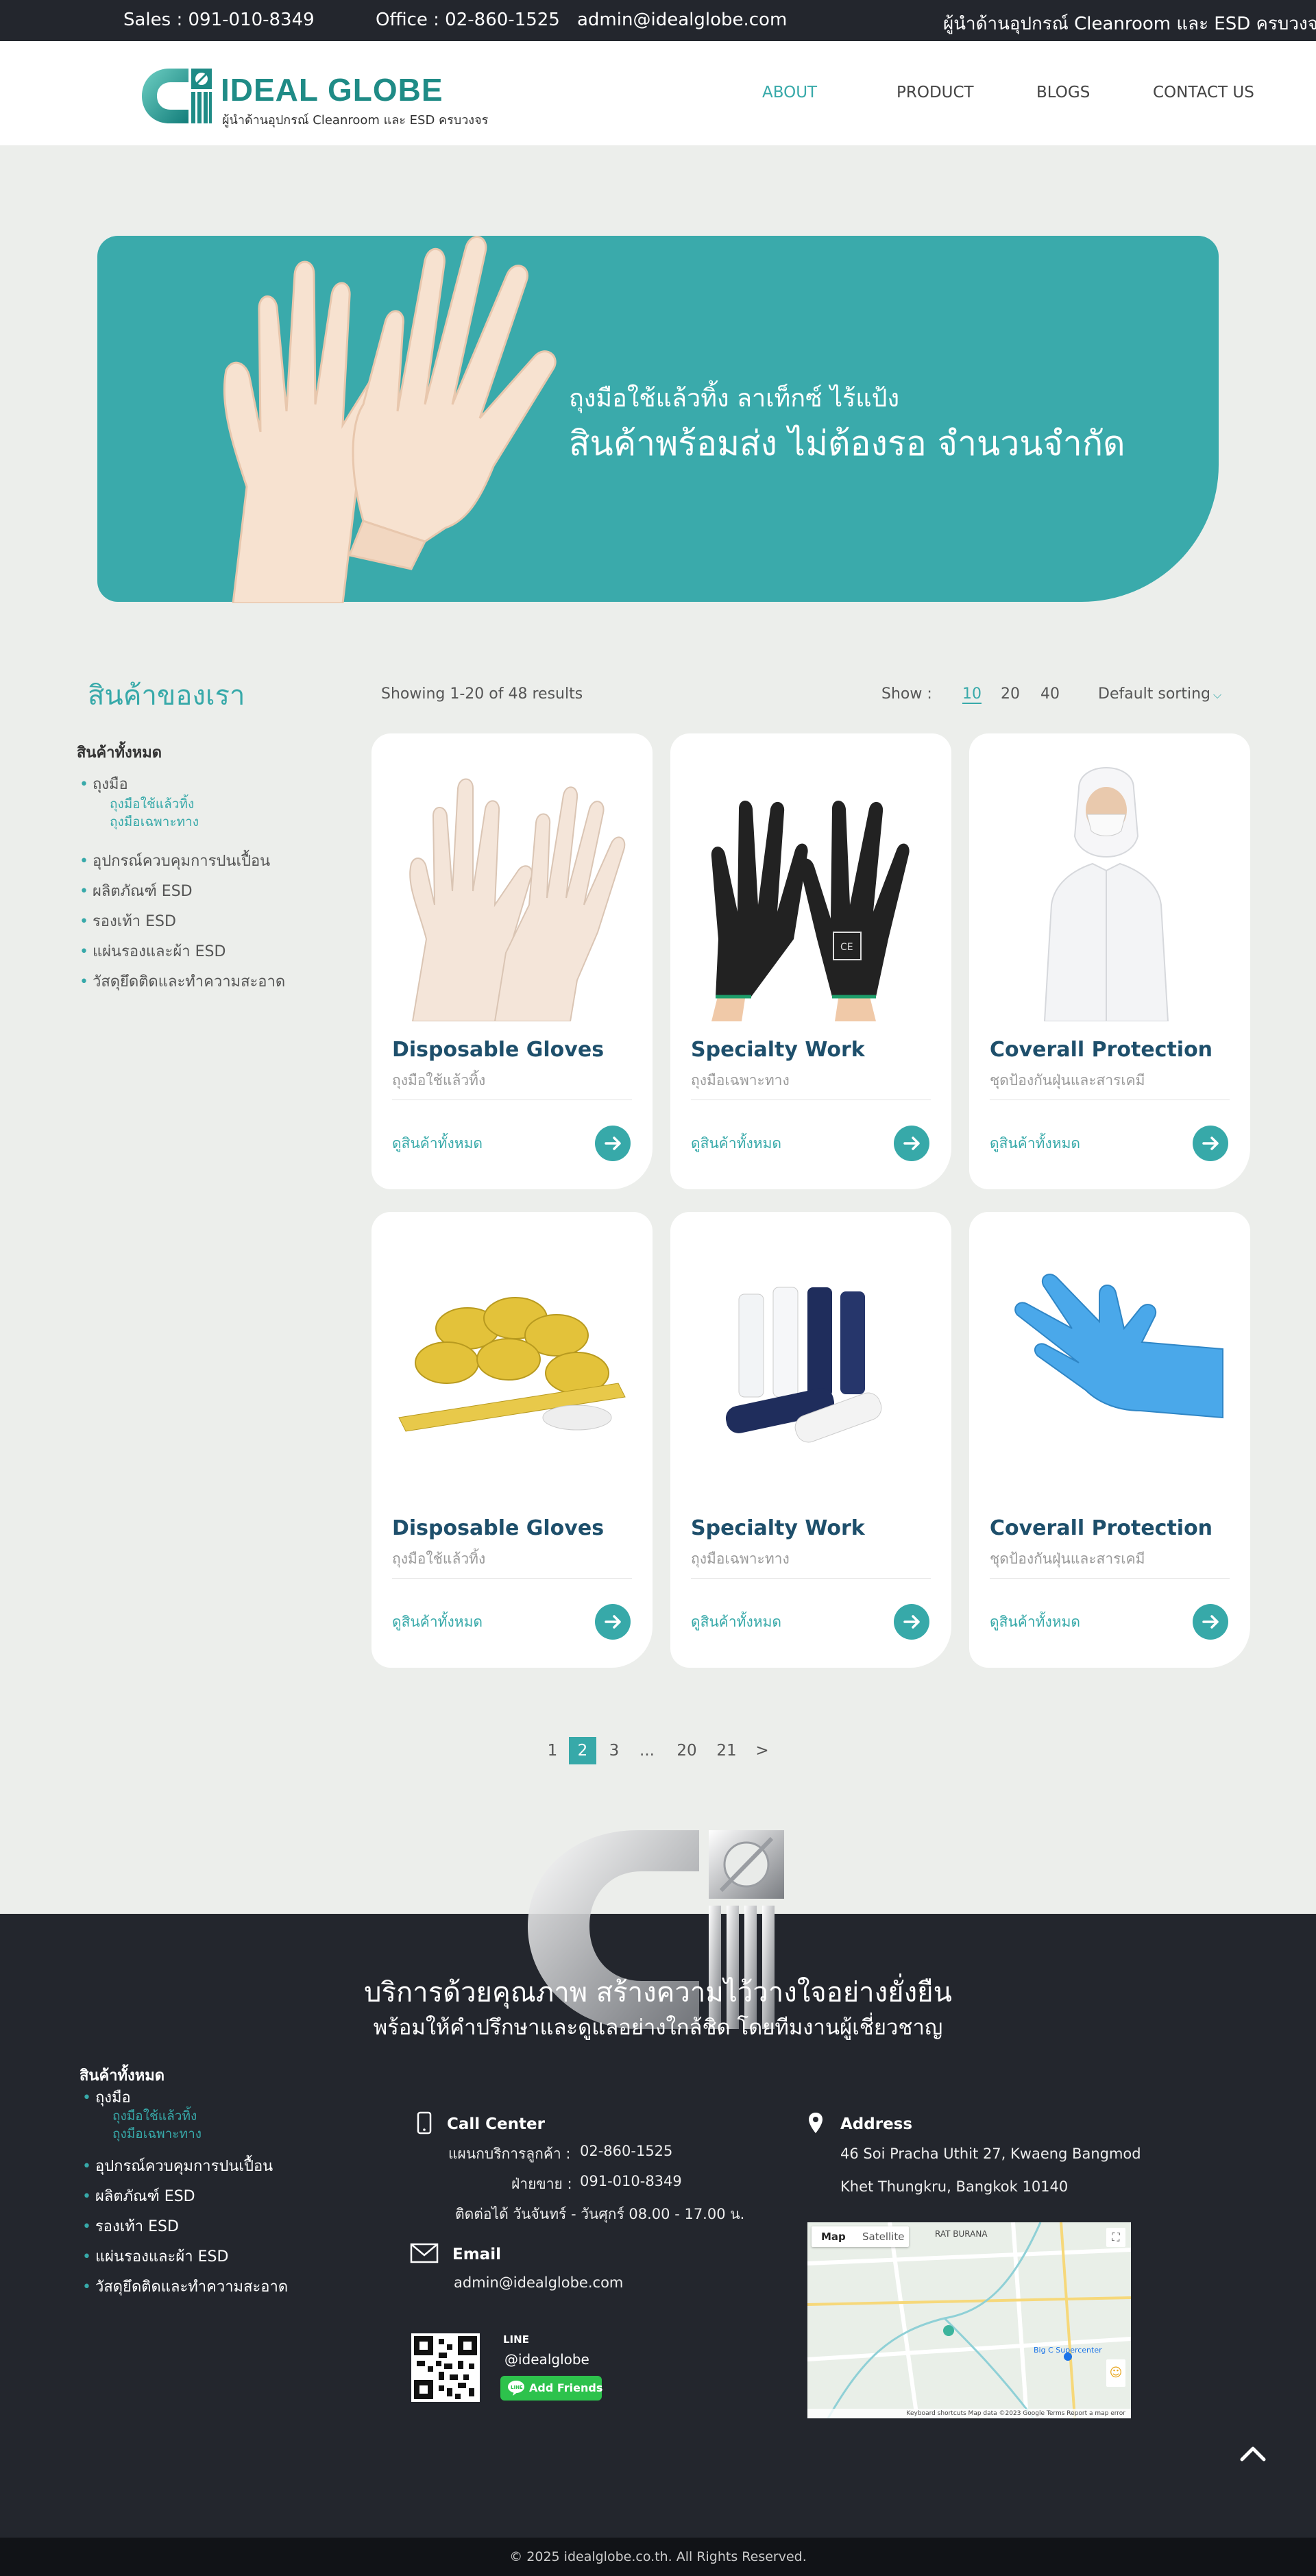 The image size is (1316, 2576). What do you see at coordinates (860, 2236) in the screenshot?
I see `map-type-control: Map Satellite` at bounding box center [860, 2236].